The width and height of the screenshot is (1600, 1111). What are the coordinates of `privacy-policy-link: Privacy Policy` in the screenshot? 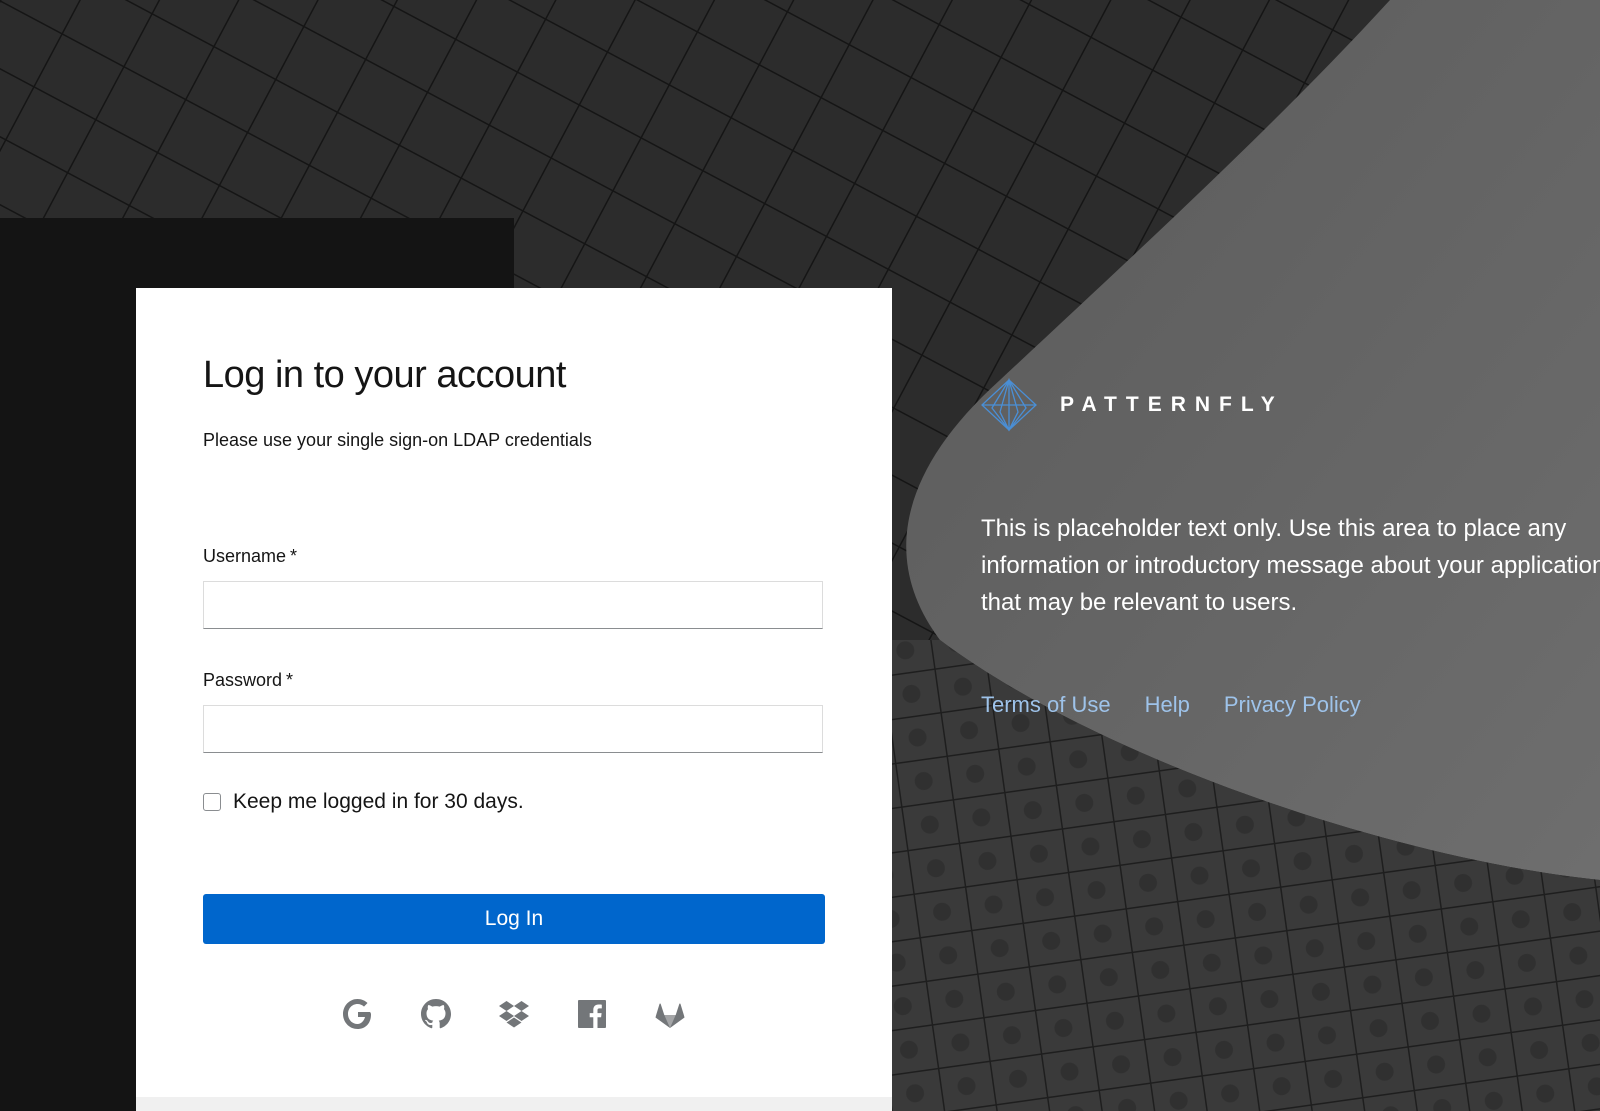 It's located at (1292, 705).